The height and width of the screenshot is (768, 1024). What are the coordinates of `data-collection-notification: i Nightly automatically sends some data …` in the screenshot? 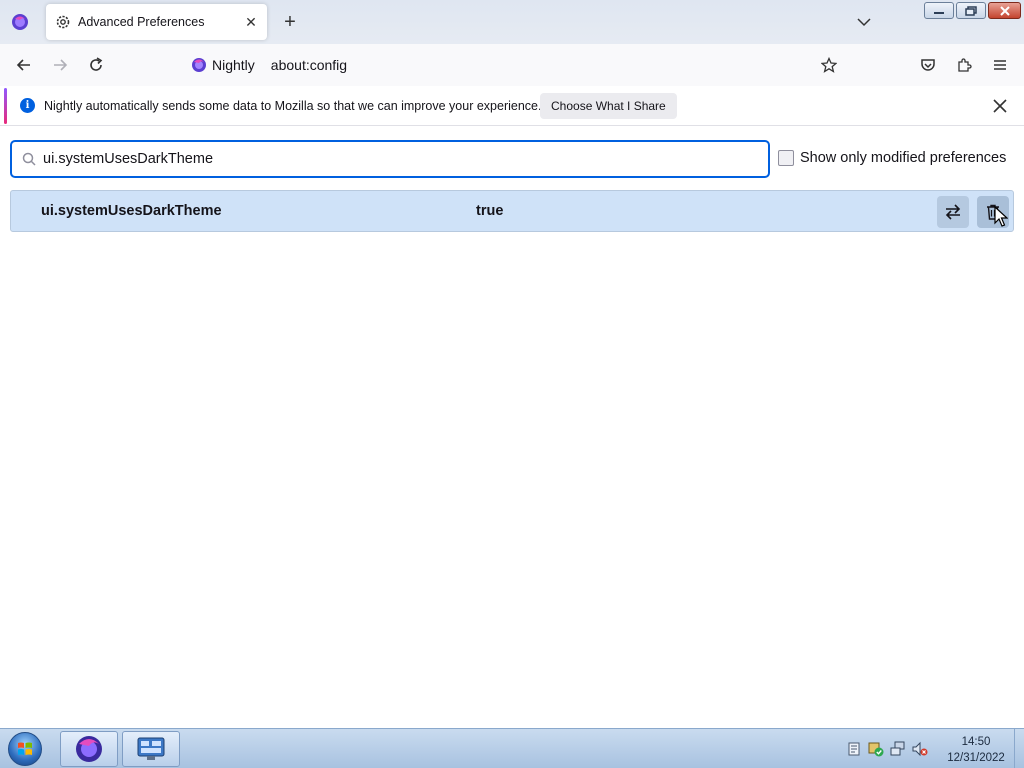 It's located at (512, 106).